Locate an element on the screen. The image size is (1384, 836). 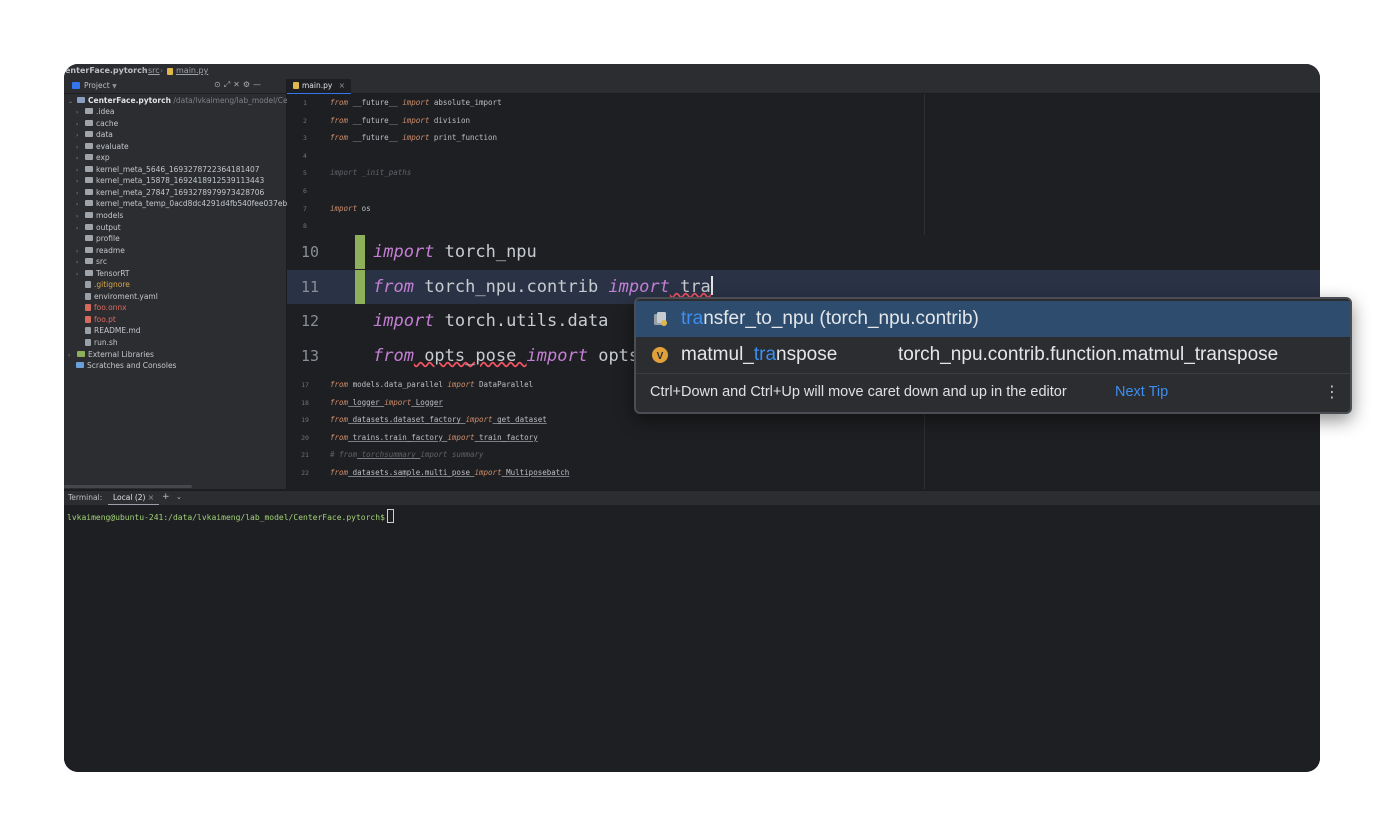
terminal-tab-local: Local (2) × is located at coordinates (134, 498).